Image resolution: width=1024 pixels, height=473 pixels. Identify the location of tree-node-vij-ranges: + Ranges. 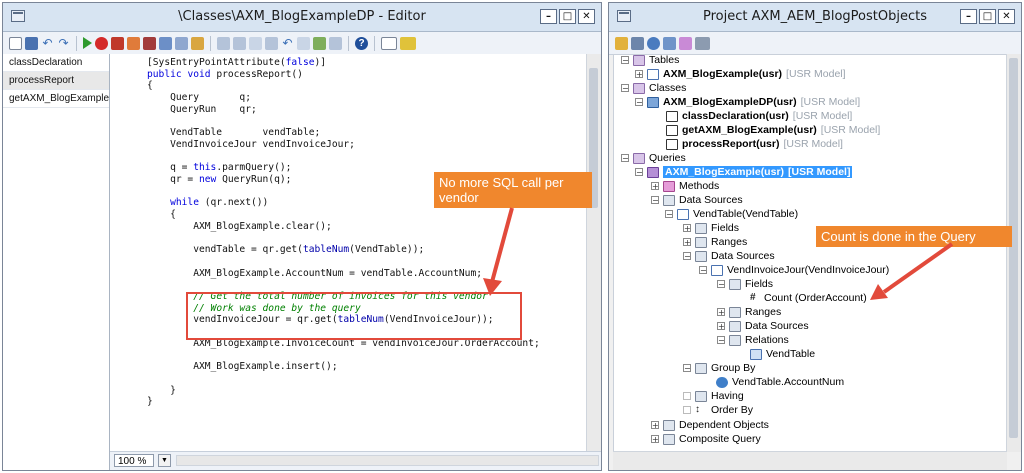
(749, 312).